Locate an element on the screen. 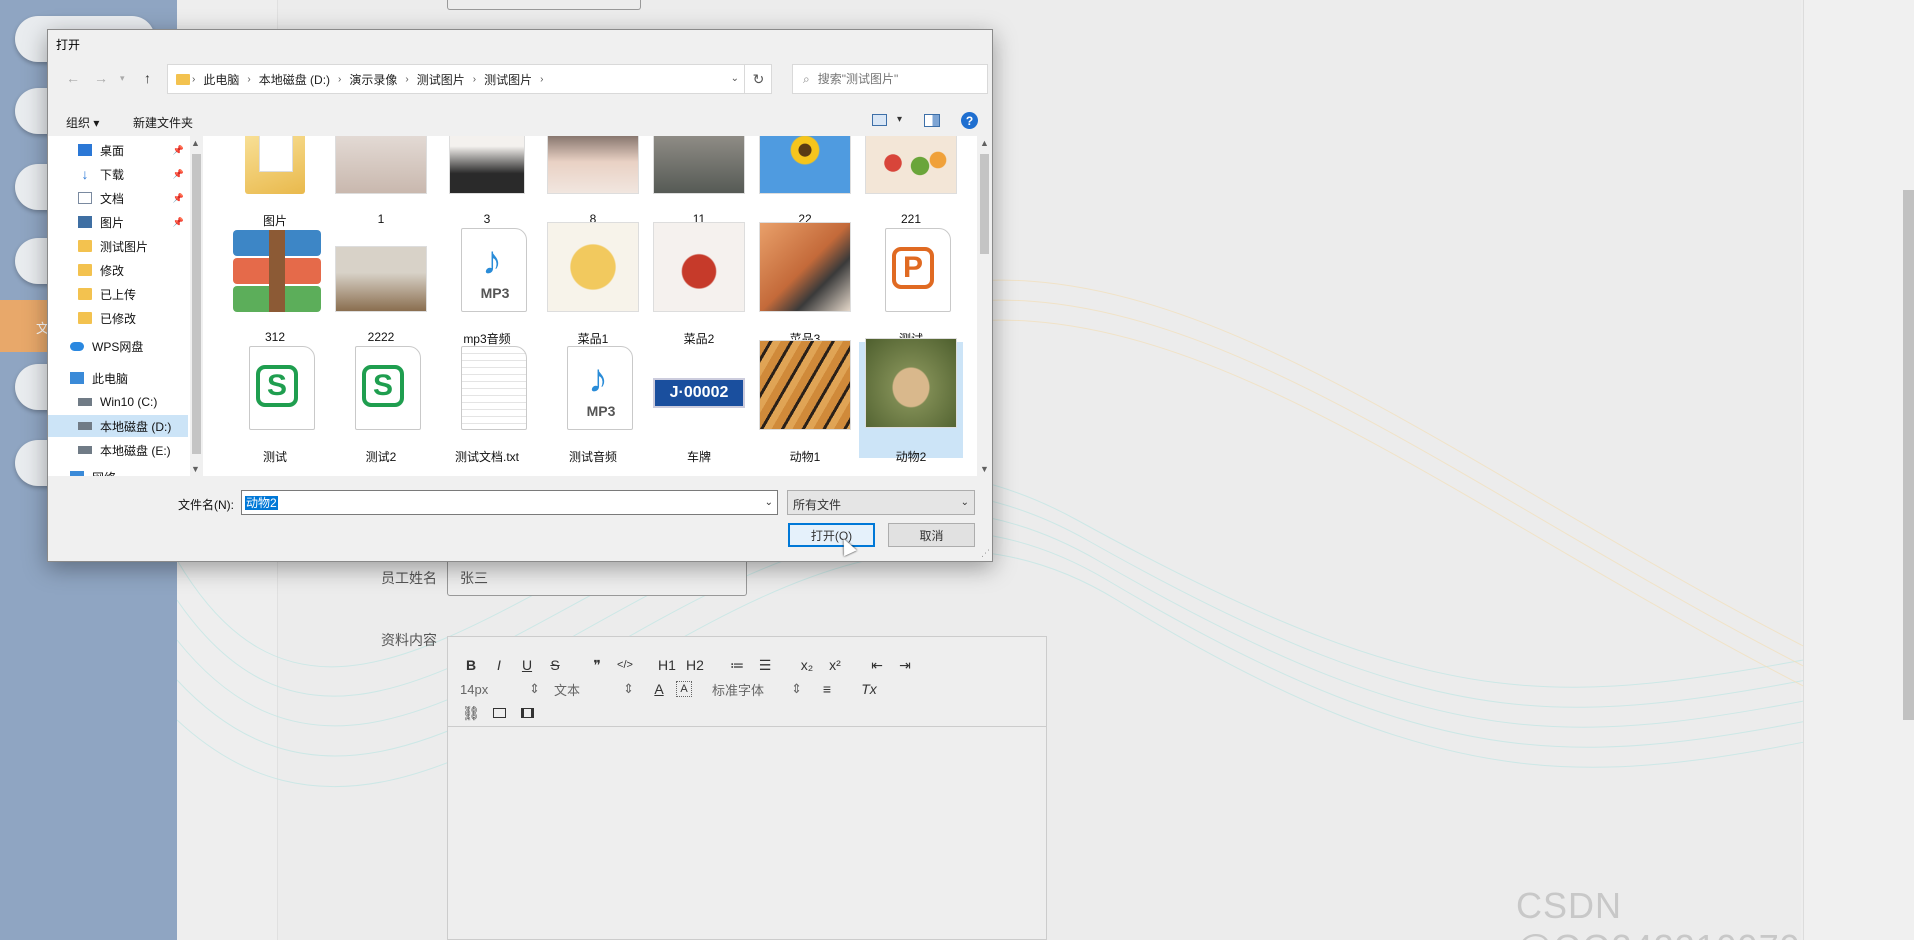  forward-arrow-icon: → is located at coordinates (101, 78).